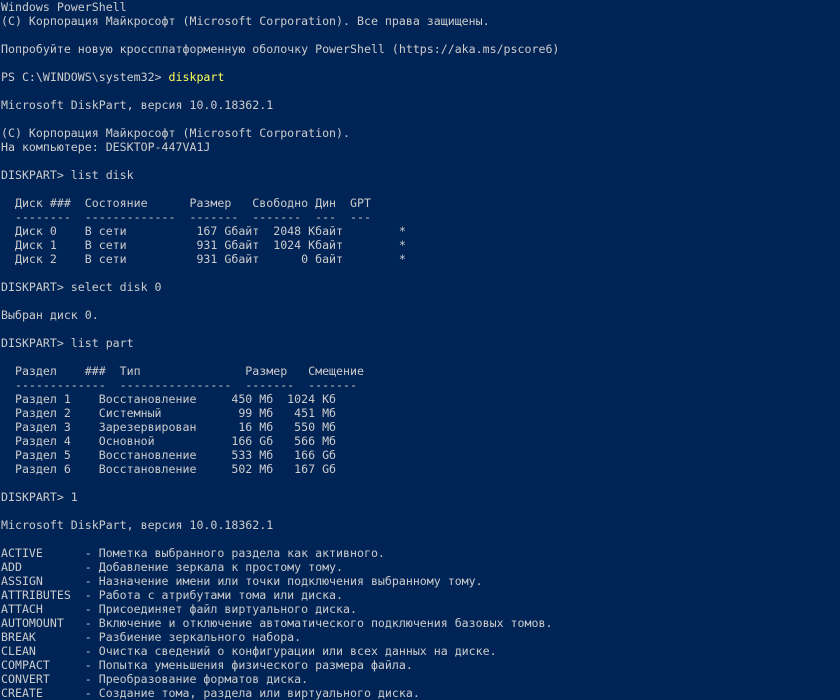 The width and height of the screenshot is (840, 700). Describe the element at coordinates (203, 231) in the screenshot. I see `console-line-text: Диск 0 В сети 167 Gбайт 2048 Кбайт *` at that location.